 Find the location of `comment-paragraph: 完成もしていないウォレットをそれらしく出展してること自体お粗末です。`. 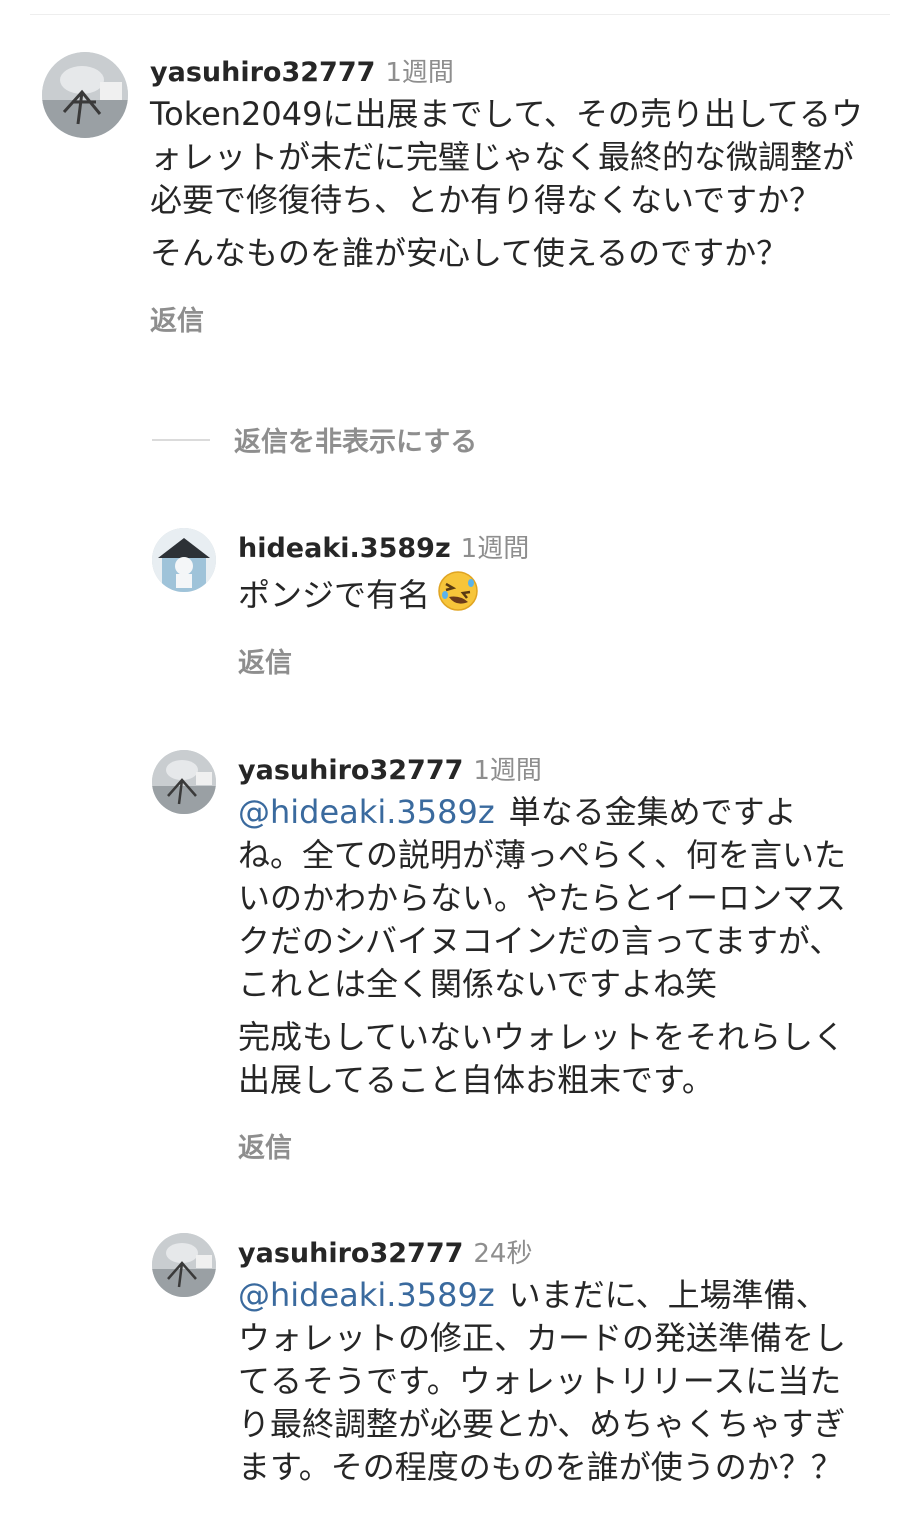

comment-paragraph: 完成もしていないウォレットをそれらしく出展してること自体お粗末です。 is located at coordinates (542, 1058).